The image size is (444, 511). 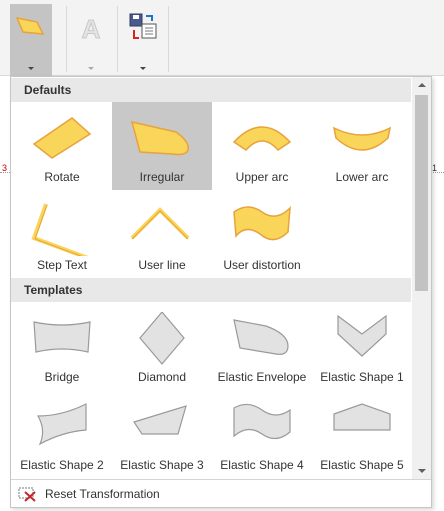 I want to click on ribbon-toolbar: A, so click(x=222, y=38).